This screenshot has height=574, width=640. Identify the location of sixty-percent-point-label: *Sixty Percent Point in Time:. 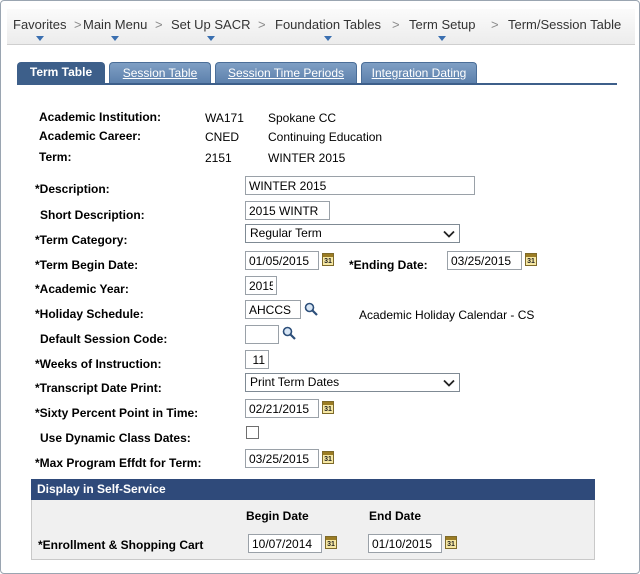
(117, 413).